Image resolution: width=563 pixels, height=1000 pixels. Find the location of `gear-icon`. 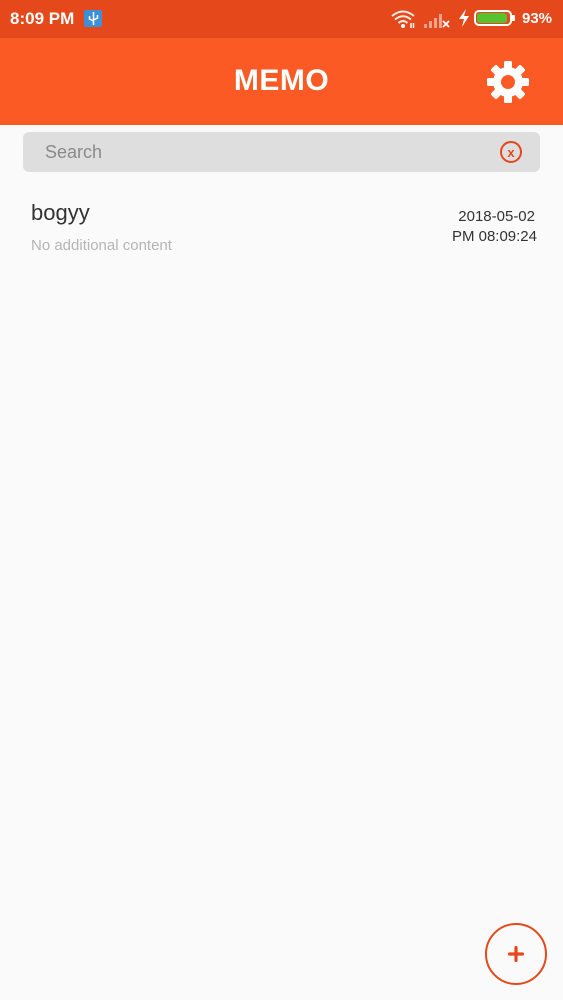

gear-icon is located at coordinates (508, 82).